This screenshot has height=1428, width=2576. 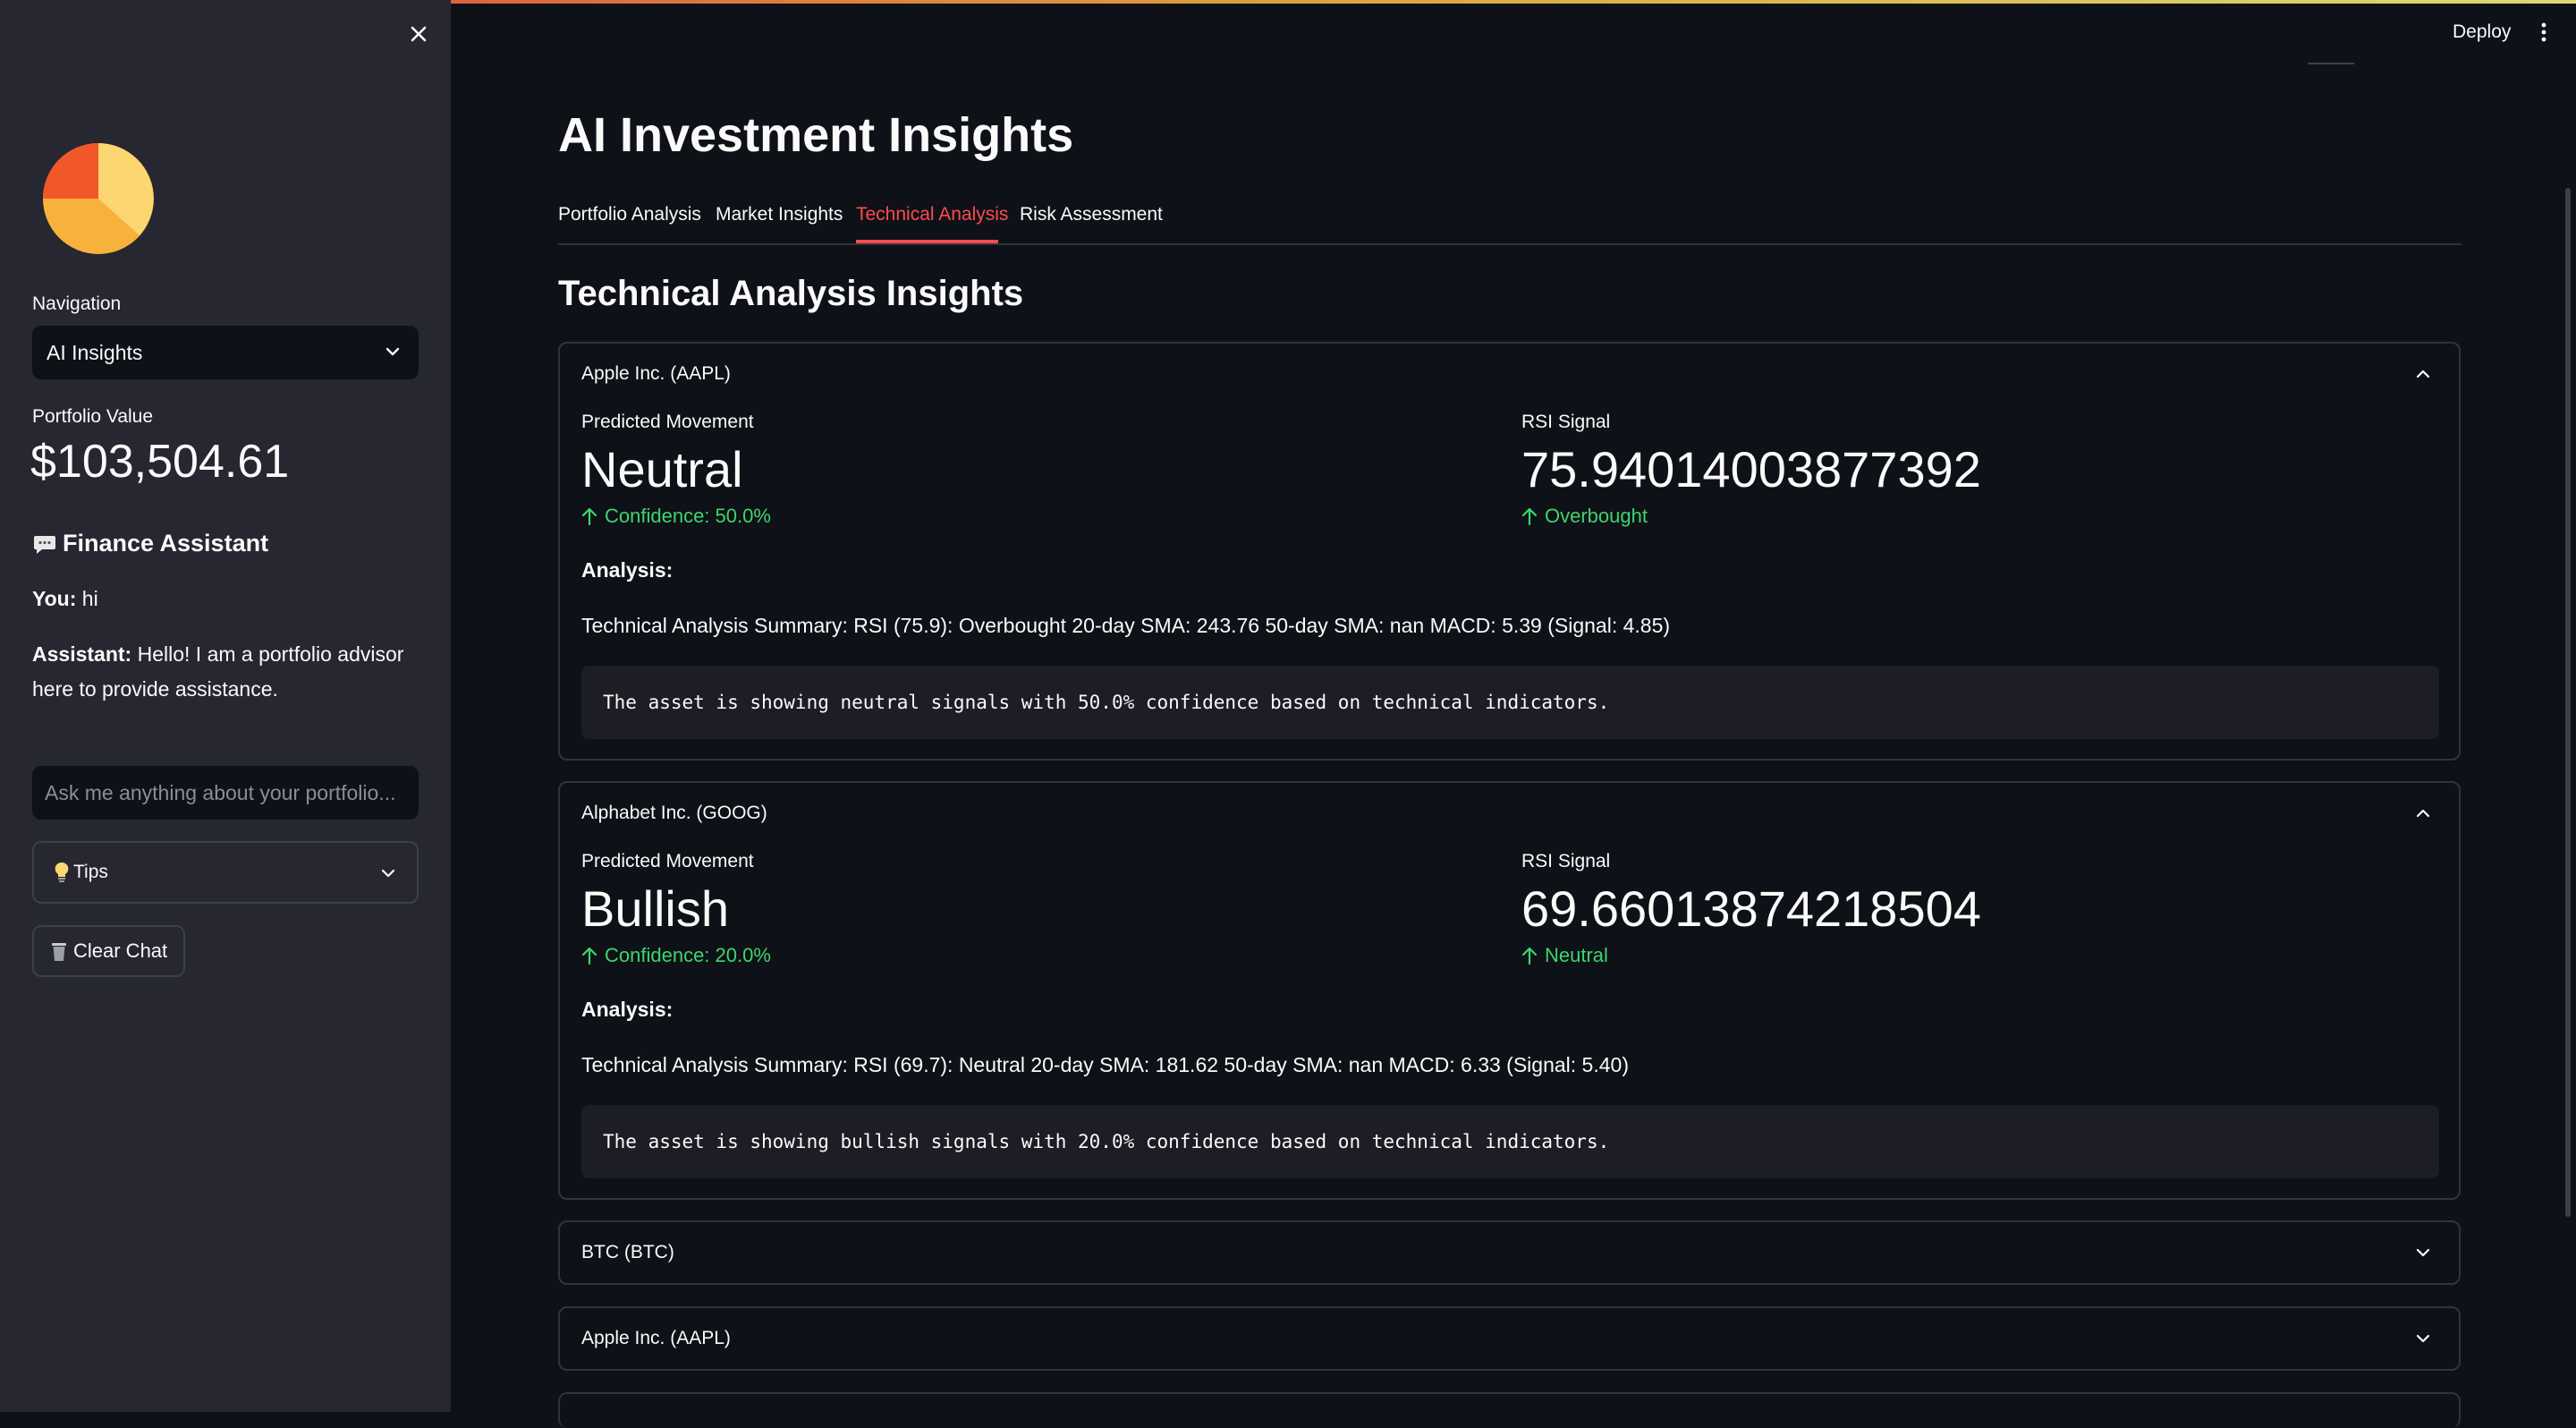 I want to click on pie-chart-logo-icon, so click(x=98, y=198).